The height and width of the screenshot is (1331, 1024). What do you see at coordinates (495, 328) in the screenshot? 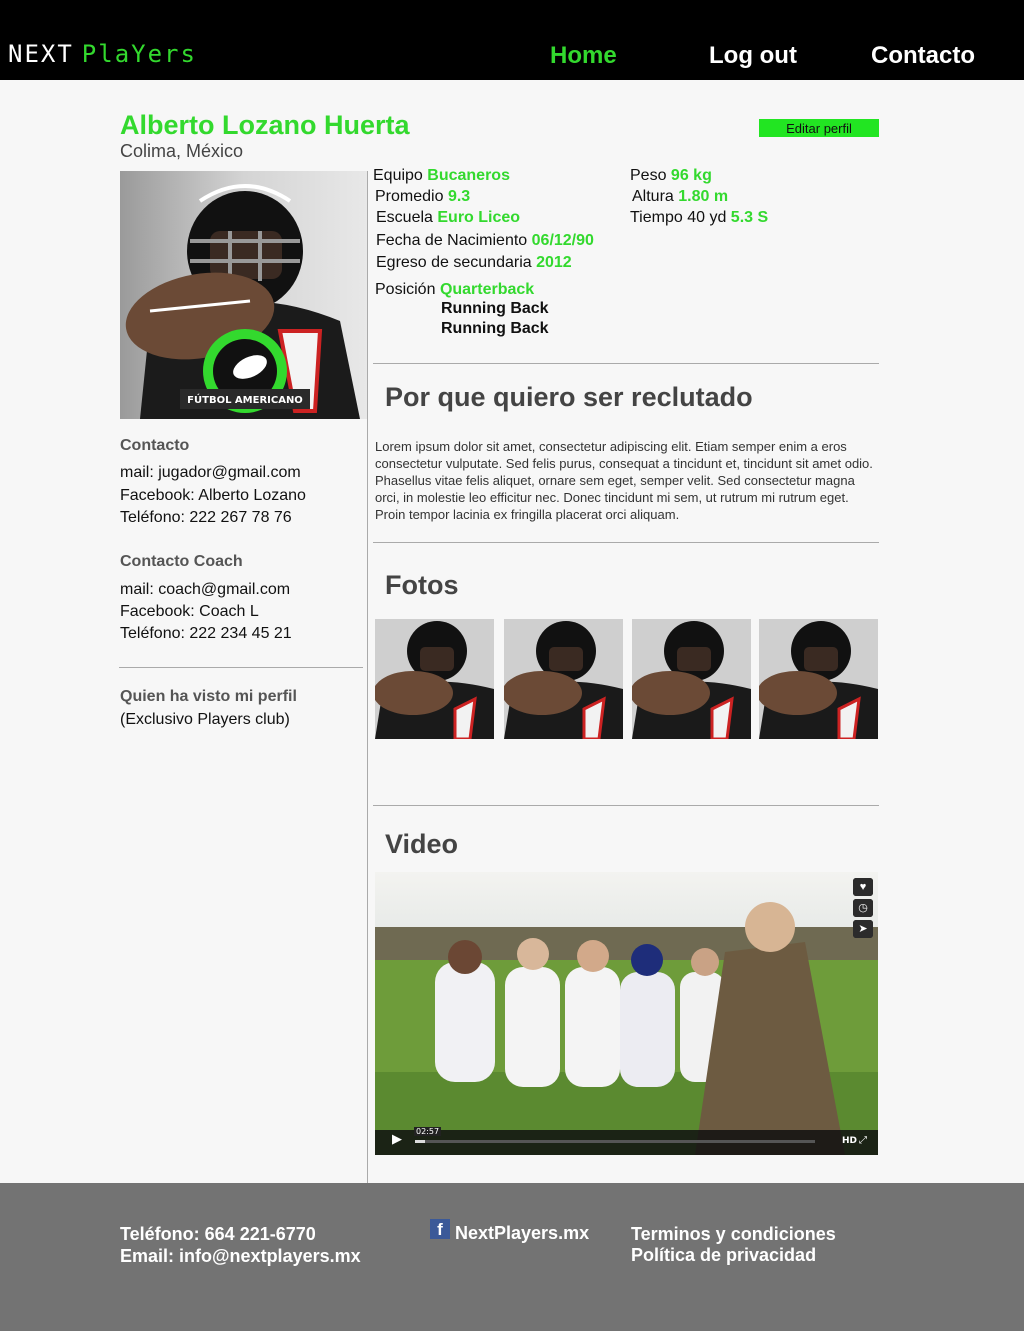
I see `stat-posicion-value-3: Running Back` at bounding box center [495, 328].